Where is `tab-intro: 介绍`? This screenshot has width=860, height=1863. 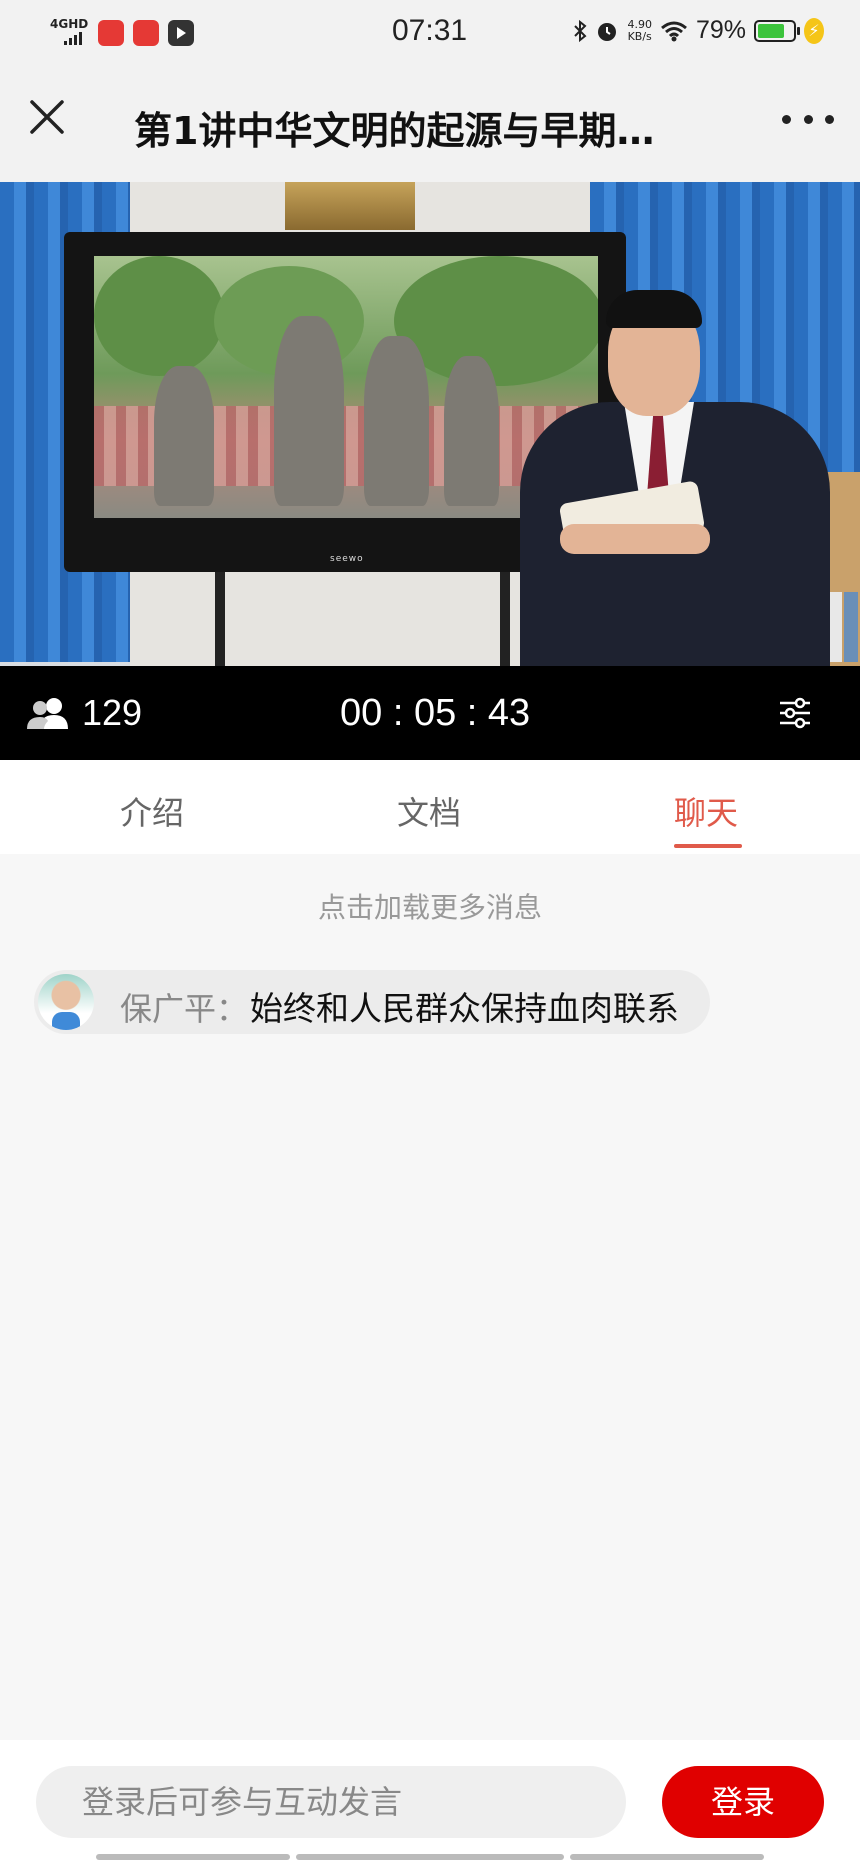
tab-intro: 介绍 is located at coordinates (152, 811).